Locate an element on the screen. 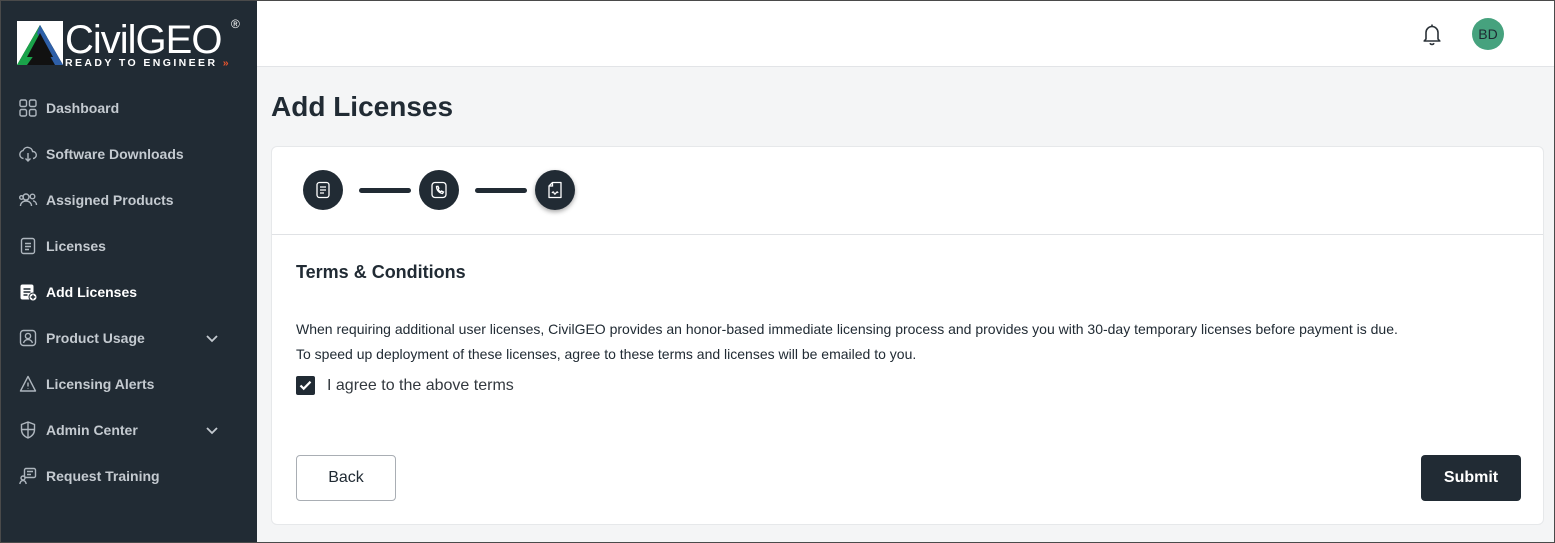  step-3-contract is located at coordinates (555, 190).